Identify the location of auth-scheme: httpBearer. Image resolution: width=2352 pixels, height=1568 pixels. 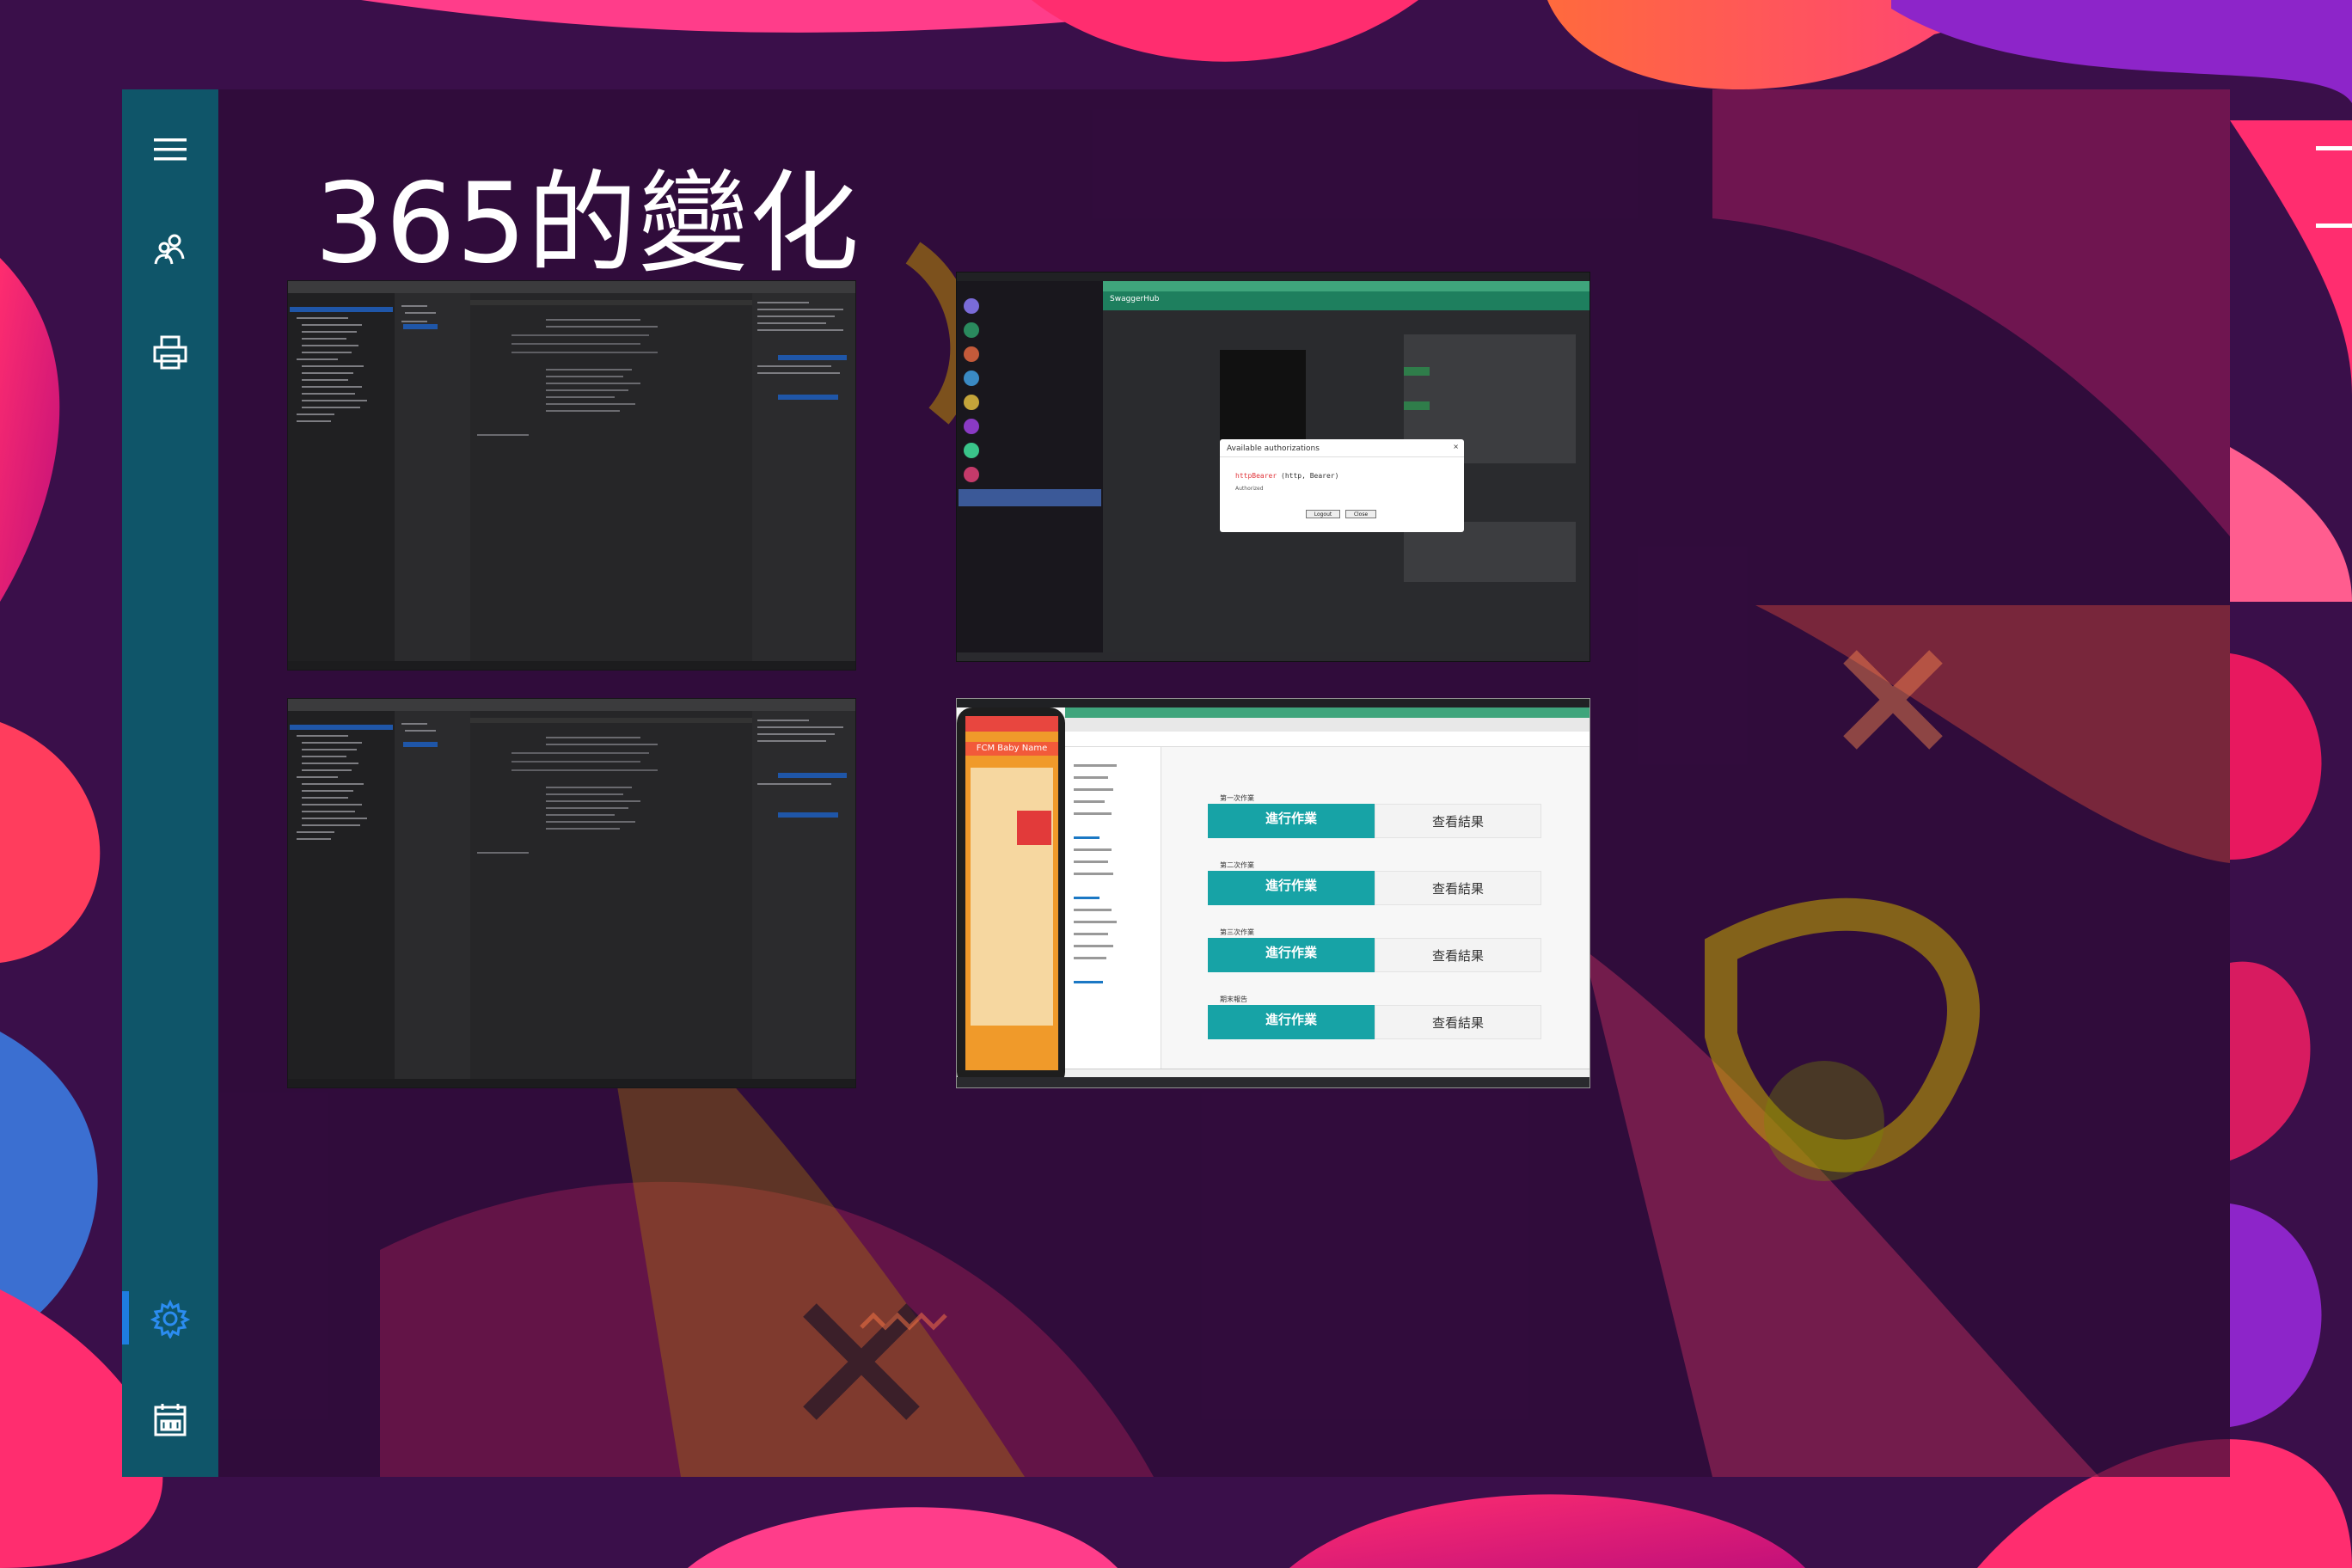
(1256, 476).